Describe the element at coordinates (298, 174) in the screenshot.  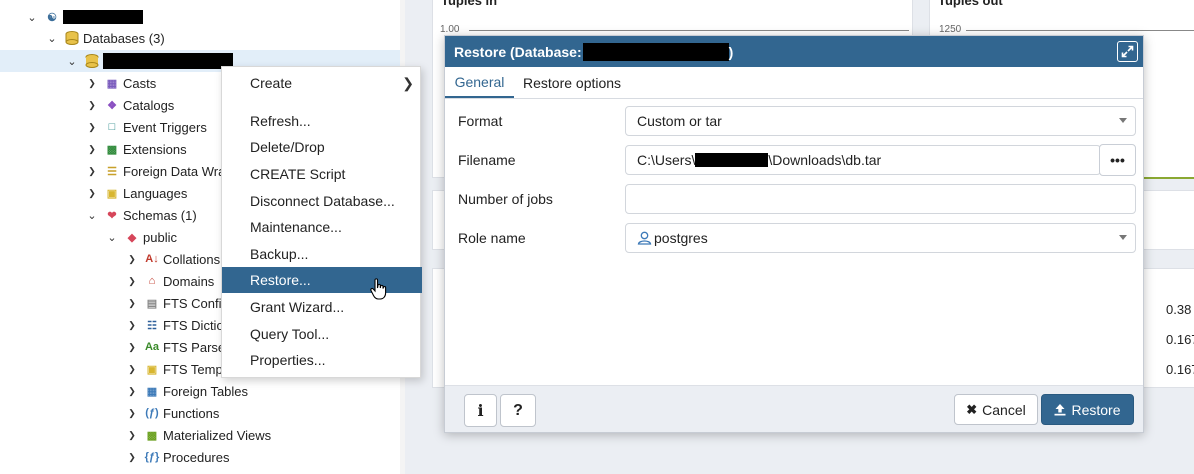
I see `menu-item-label: CREATE Script` at that location.